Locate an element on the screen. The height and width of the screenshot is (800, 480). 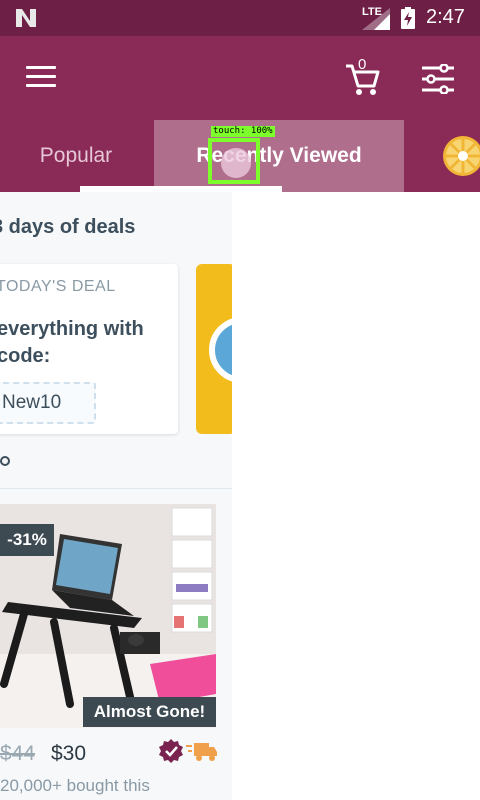
stock-status-badge: Almost Gone! is located at coordinates (149, 712).